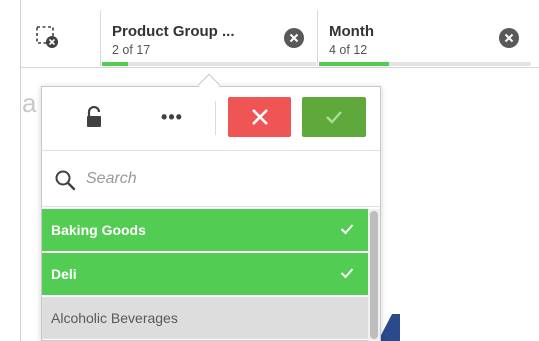  Describe the element at coordinates (98, 230) in the screenshot. I see `list-item-label: Baking Goods` at that location.